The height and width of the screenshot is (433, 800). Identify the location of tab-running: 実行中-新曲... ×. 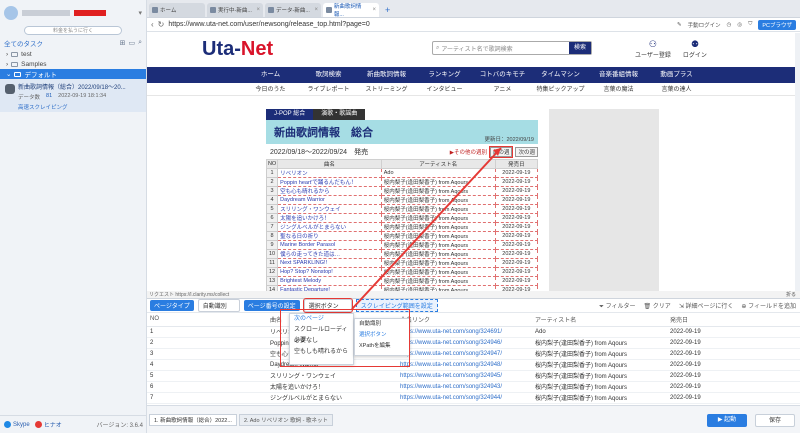
(235, 10).